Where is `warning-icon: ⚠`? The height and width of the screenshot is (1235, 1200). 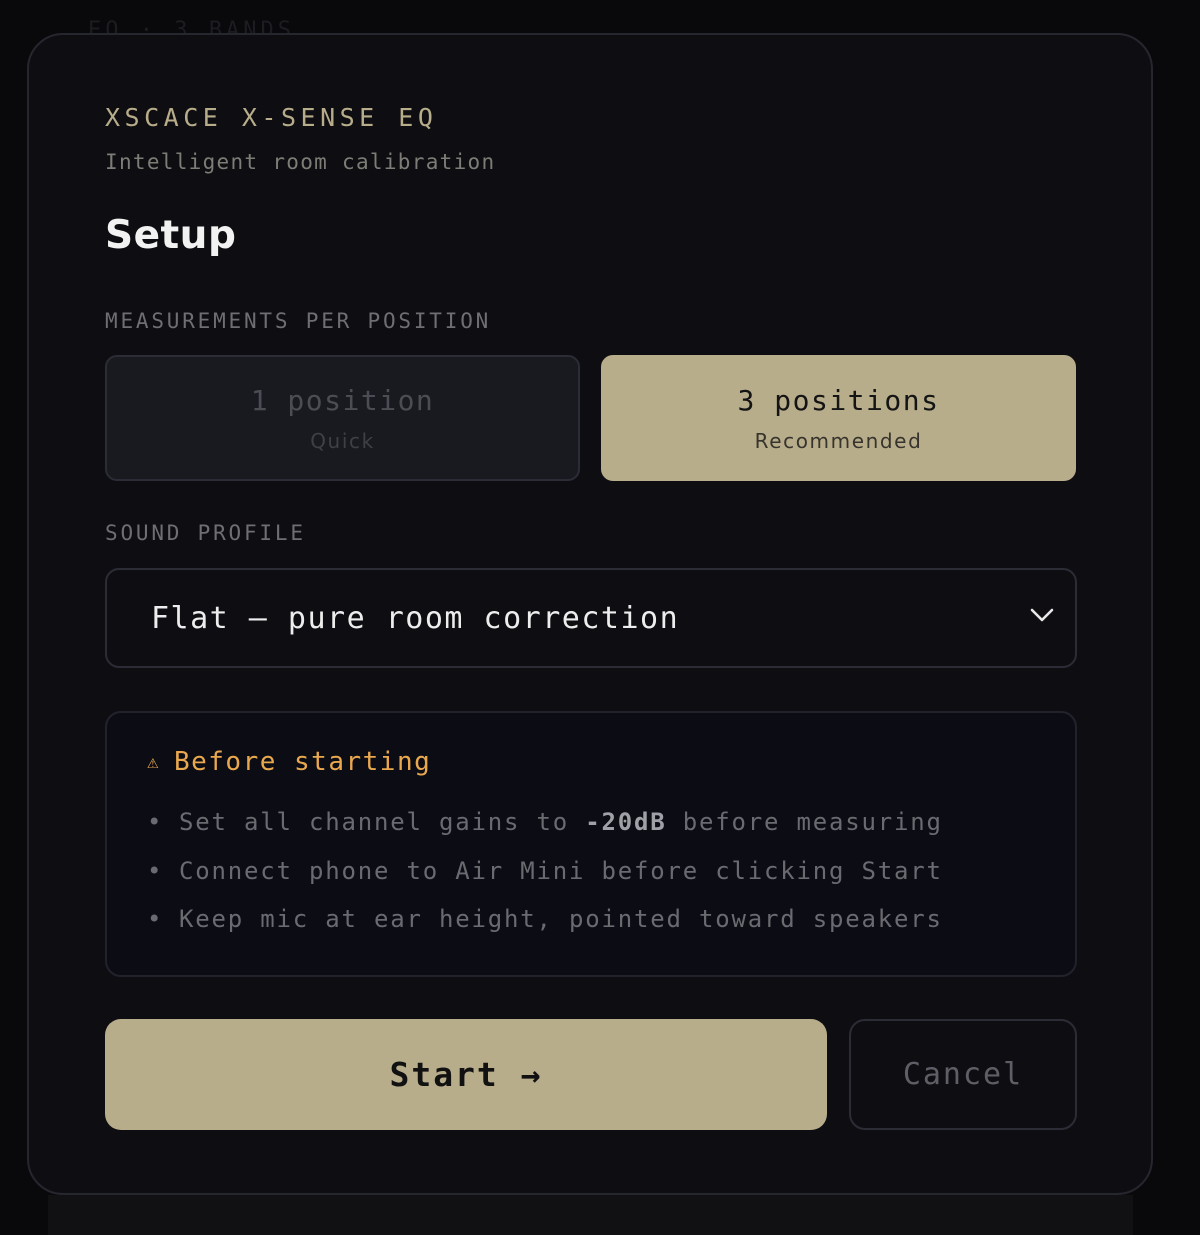 warning-icon: ⚠ is located at coordinates (153, 762).